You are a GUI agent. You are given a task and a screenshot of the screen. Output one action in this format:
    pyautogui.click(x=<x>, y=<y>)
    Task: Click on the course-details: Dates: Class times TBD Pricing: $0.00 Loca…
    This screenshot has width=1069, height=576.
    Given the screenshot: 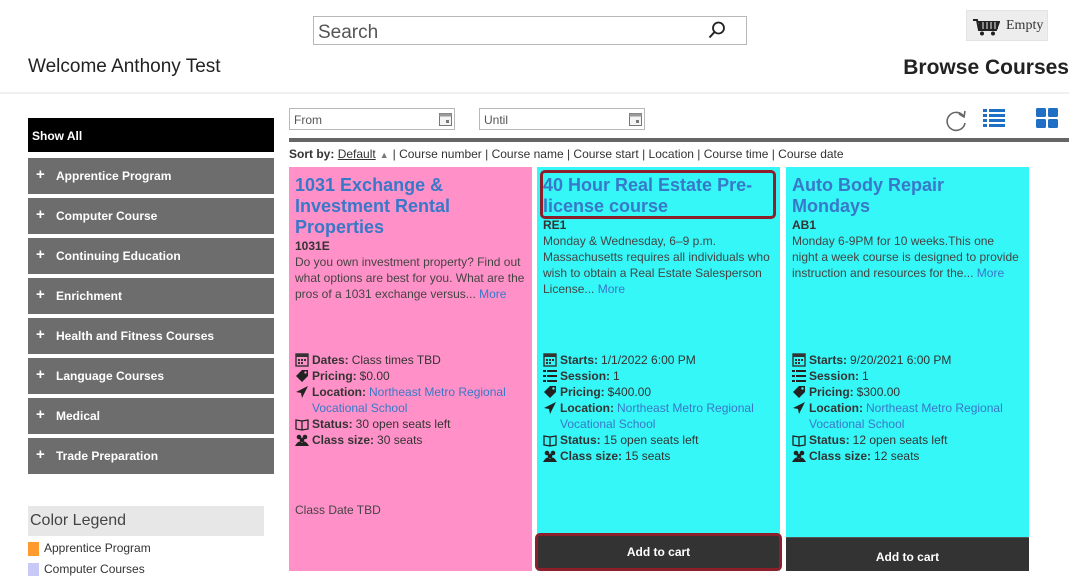 What is the action you would take?
    pyautogui.click(x=410, y=400)
    